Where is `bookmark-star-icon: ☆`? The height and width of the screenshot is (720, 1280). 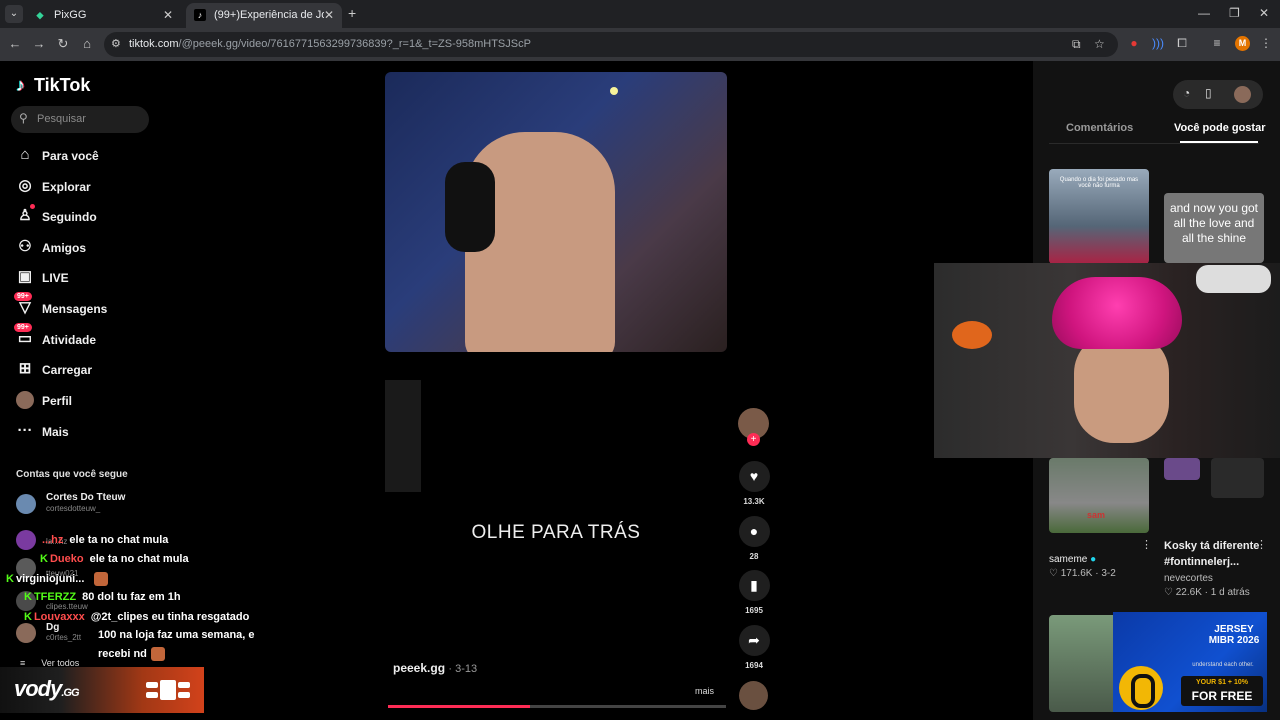
bookmark-star-icon: ☆ is located at coordinates (1099, 44).